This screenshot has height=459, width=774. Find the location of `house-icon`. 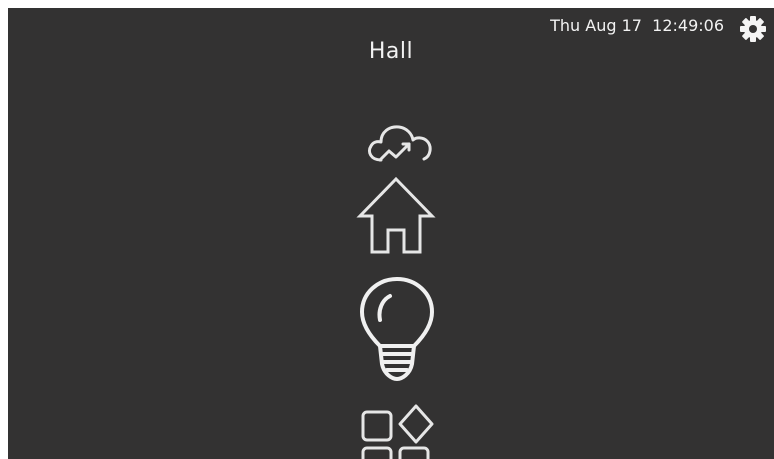

house-icon is located at coordinates (396, 215).